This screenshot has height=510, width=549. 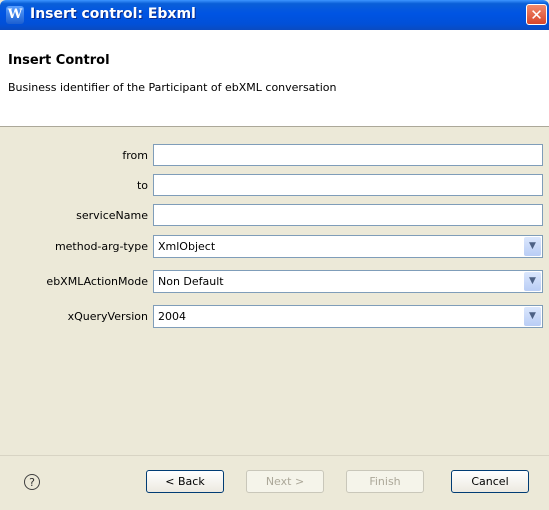 What do you see at coordinates (274, 455) in the screenshot?
I see `footer-divider` at bounding box center [274, 455].